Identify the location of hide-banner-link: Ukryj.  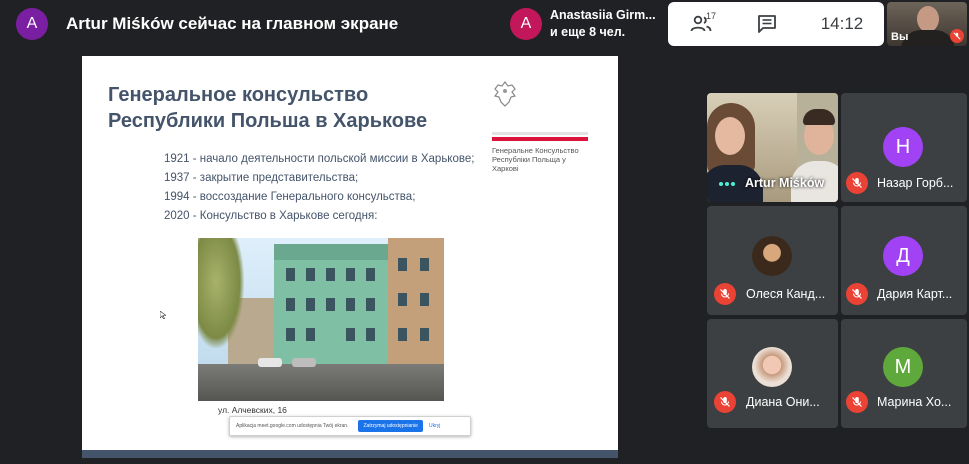
(434, 426).